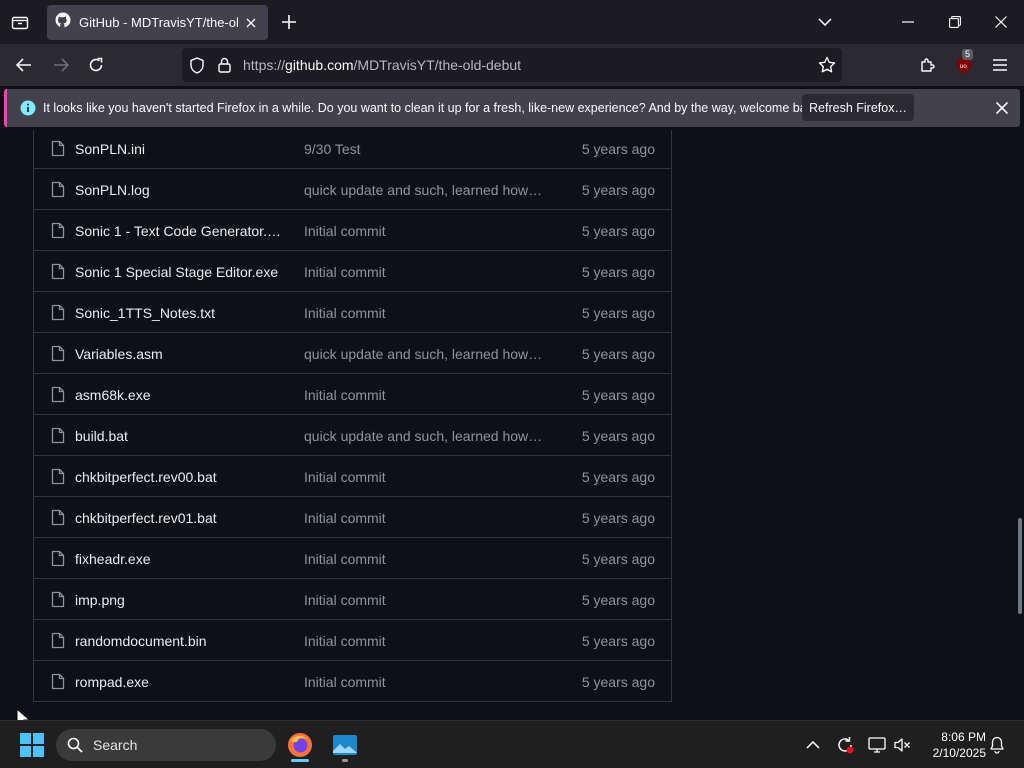 The height and width of the screenshot is (768, 1024). Describe the element at coordinates (166, 745) in the screenshot. I see `taskbar-search-box: Search` at that location.